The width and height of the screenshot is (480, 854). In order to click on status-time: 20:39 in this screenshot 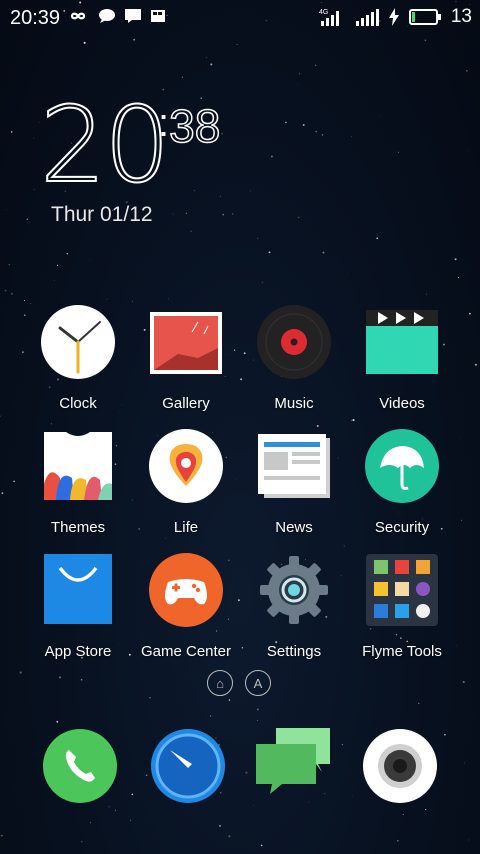, I will do `click(35, 18)`.